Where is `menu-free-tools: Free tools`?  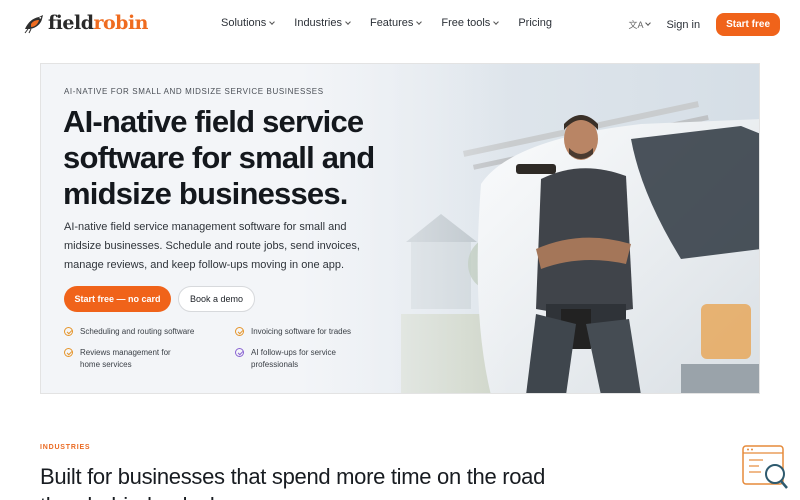 menu-free-tools: Free tools is located at coordinates (470, 23).